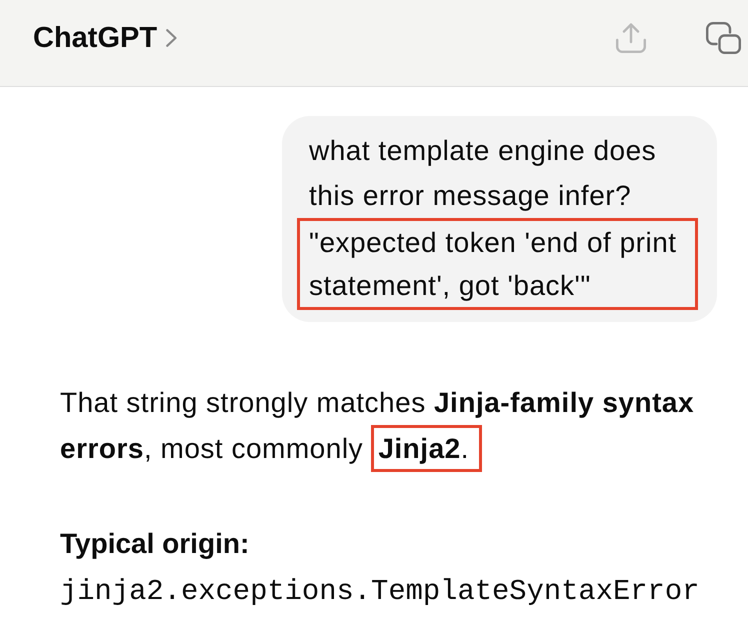 The image size is (748, 644). What do you see at coordinates (723, 38) in the screenshot?
I see `copy-button` at bounding box center [723, 38].